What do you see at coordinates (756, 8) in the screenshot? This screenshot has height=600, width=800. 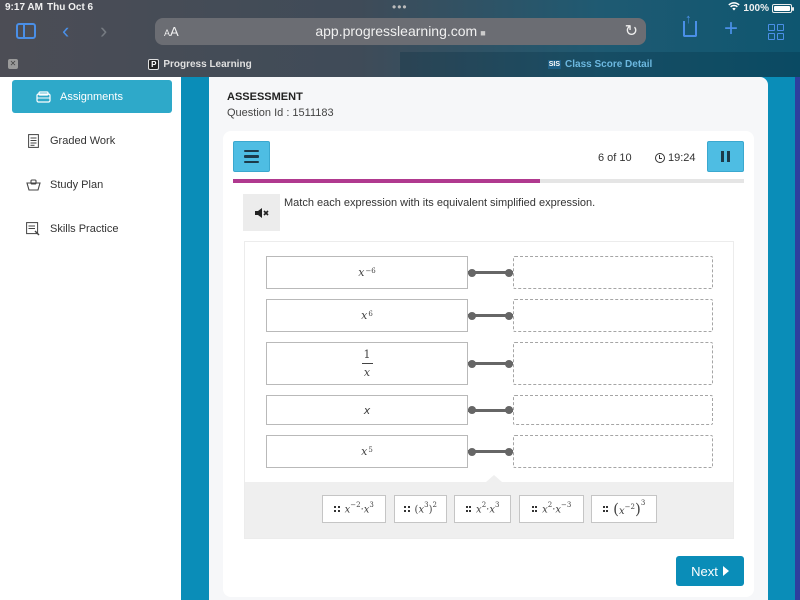 I see `battery-percent: 100%` at bounding box center [756, 8].